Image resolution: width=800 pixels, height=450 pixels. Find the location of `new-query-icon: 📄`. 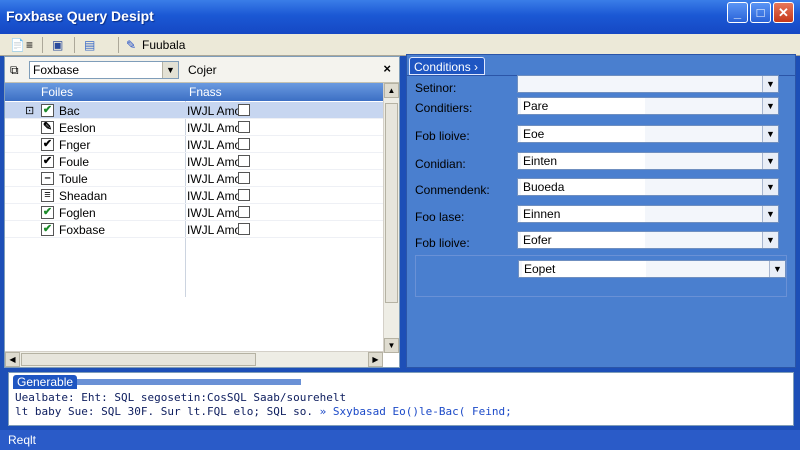

new-query-icon: 📄 is located at coordinates (17, 45).